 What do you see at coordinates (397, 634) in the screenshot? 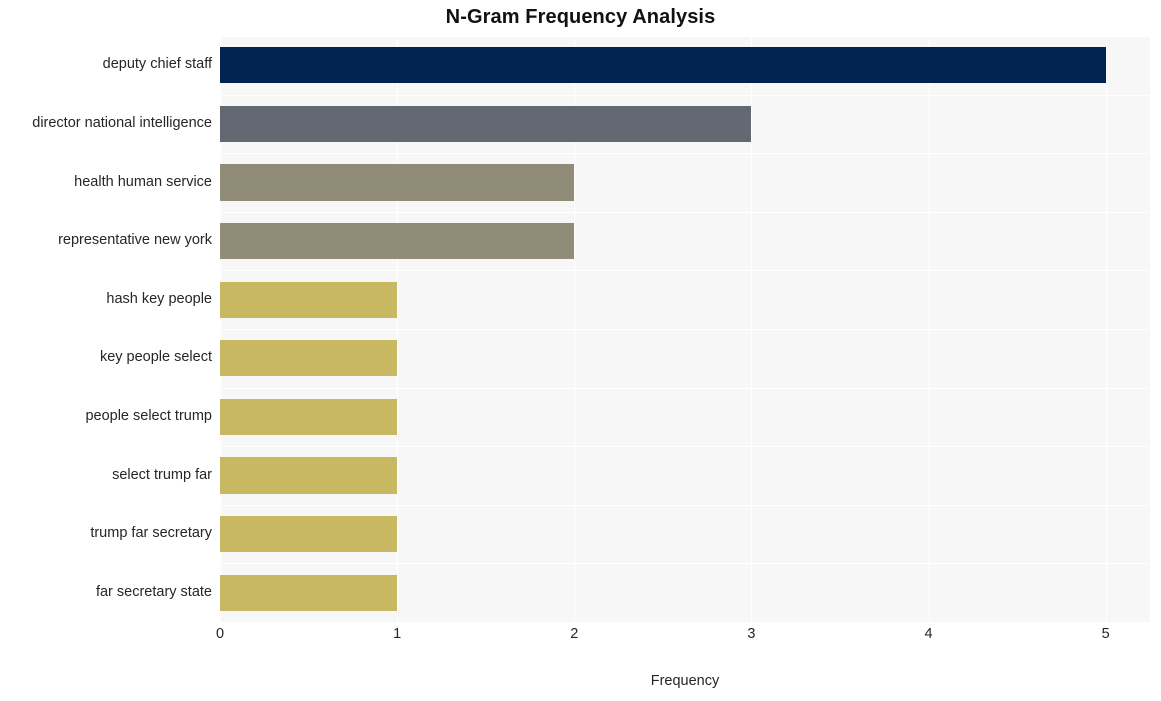
I see `x-axis-tick-label: 1` at bounding box center [397, 634].